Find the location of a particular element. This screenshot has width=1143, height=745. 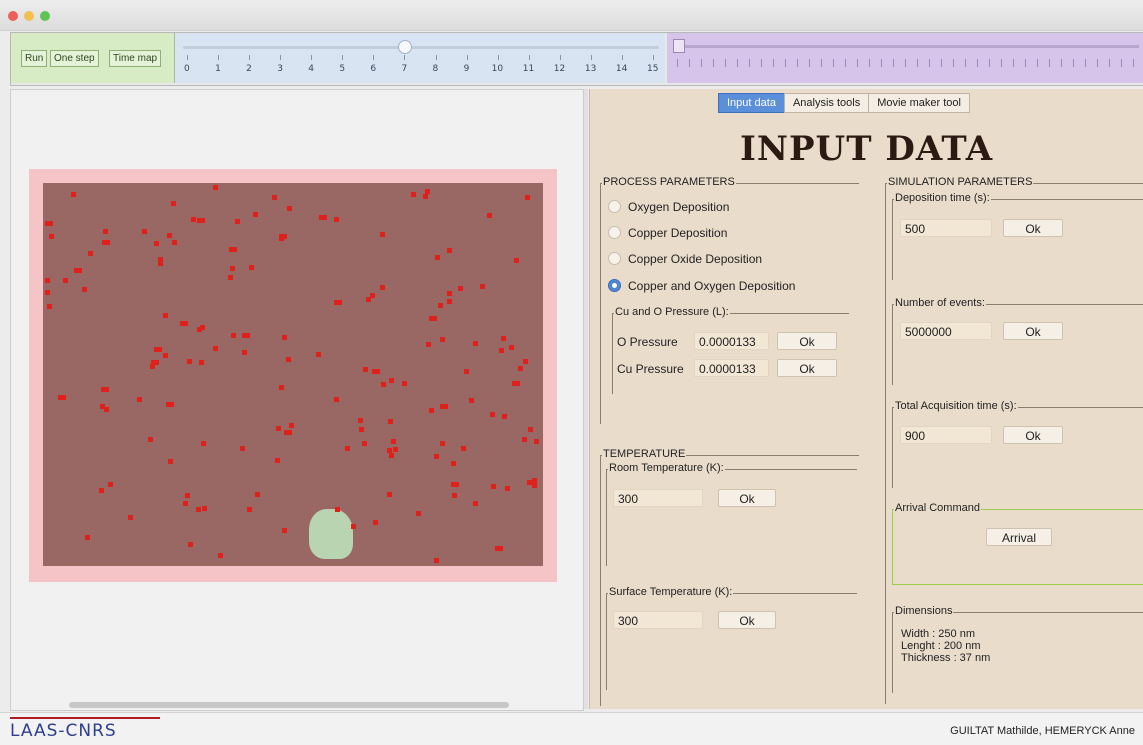

panel-splitter is located at coordinates (586, 399).